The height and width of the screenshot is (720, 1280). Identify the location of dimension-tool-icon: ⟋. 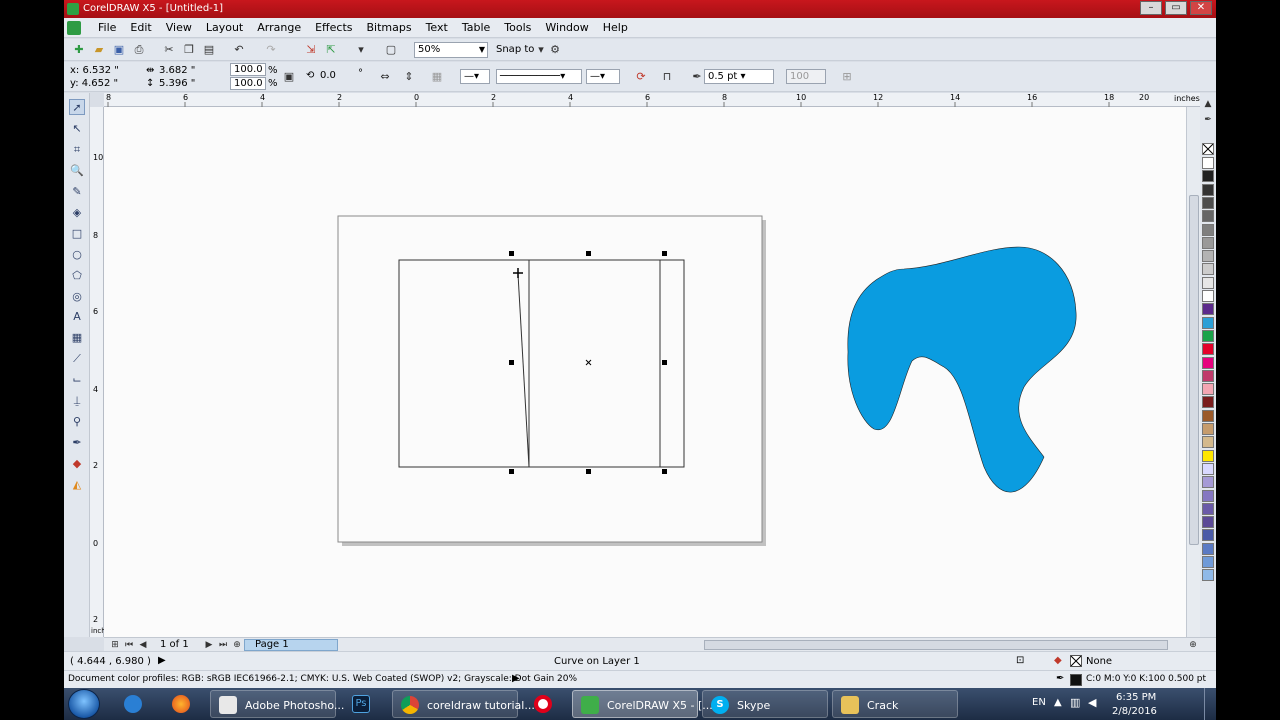
(77, 359).